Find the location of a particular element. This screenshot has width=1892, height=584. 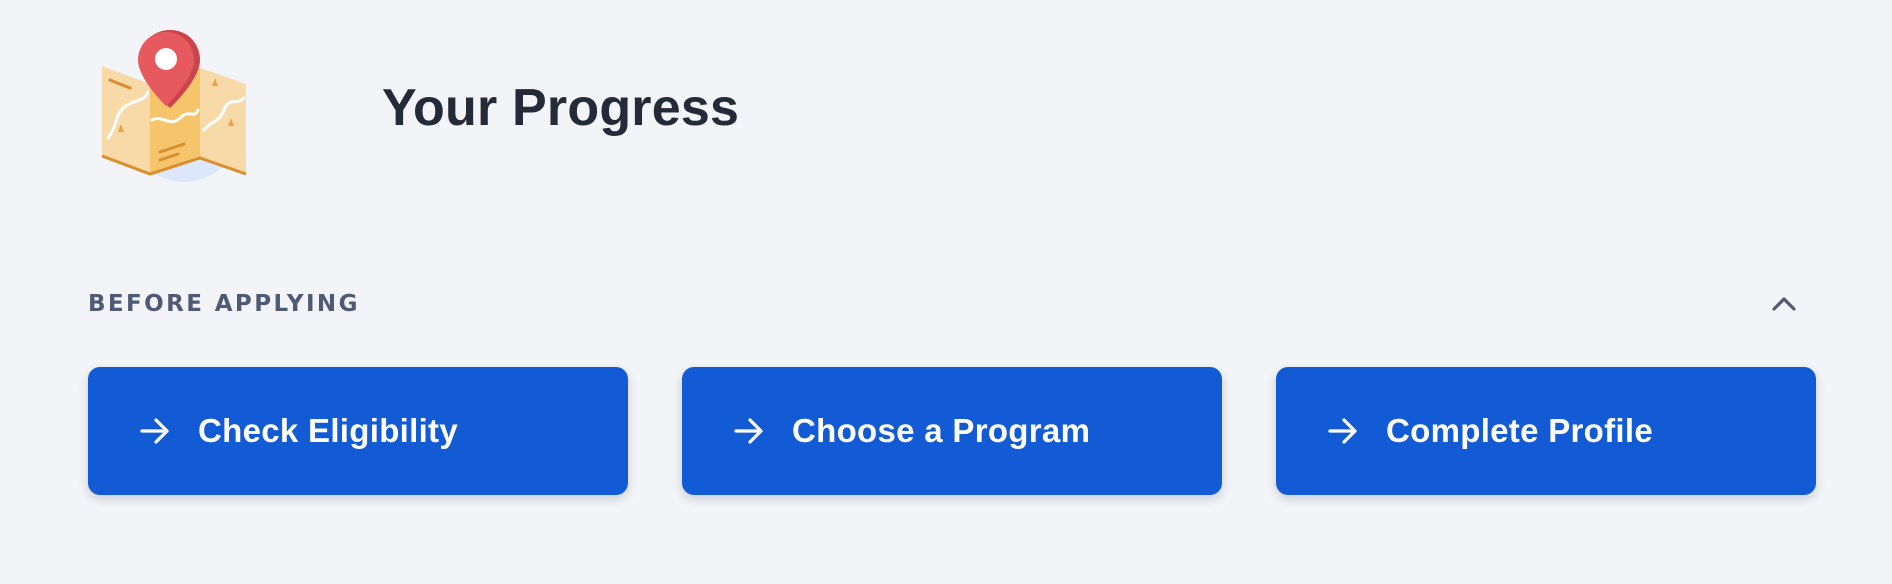

collapse-toggle-button is located at coordinates (1784, 304).